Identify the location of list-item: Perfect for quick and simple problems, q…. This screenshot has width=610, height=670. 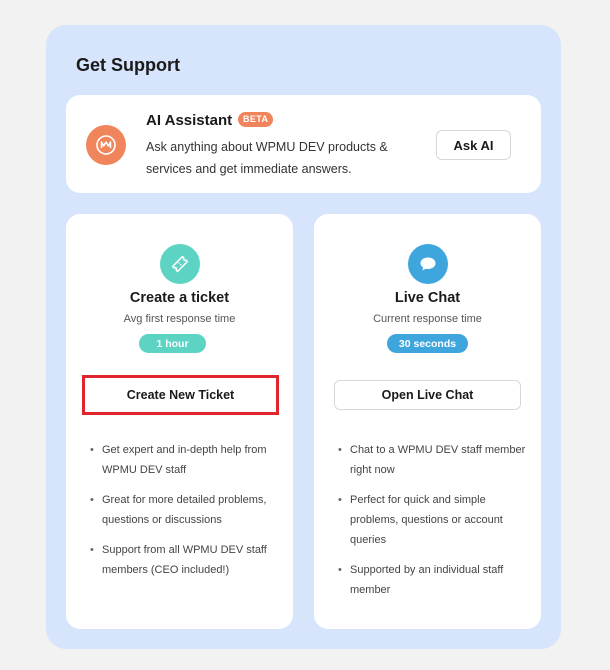
(433, 520).